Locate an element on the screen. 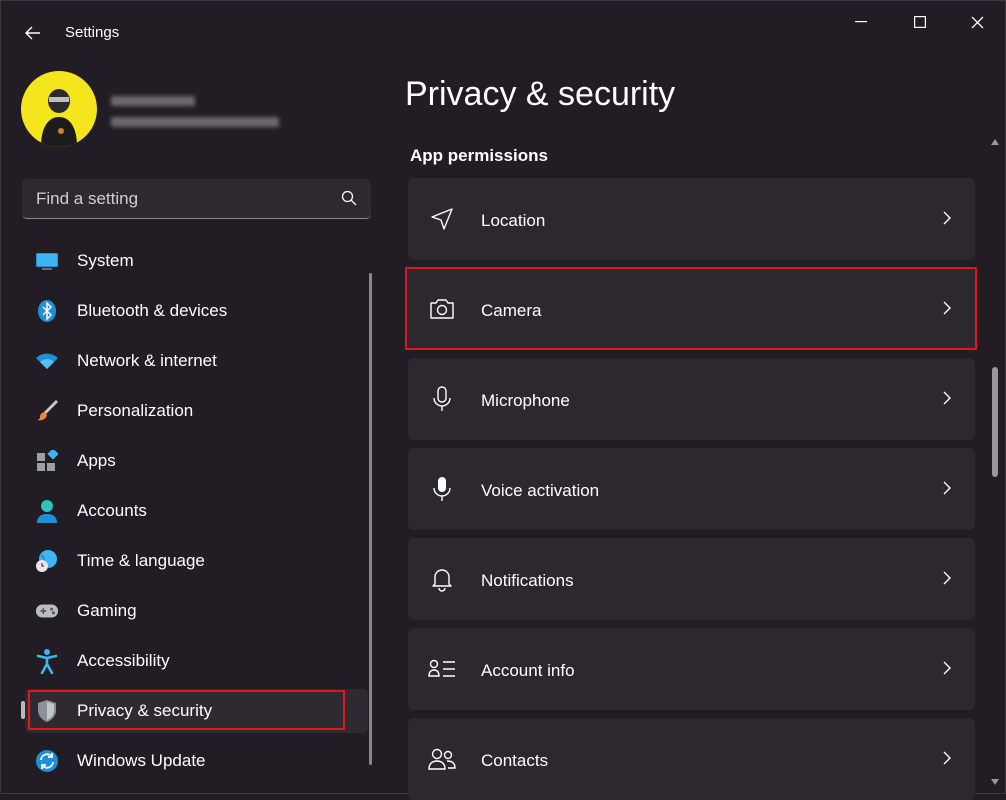  scroll-thumb is located at coordinates (995, 422).